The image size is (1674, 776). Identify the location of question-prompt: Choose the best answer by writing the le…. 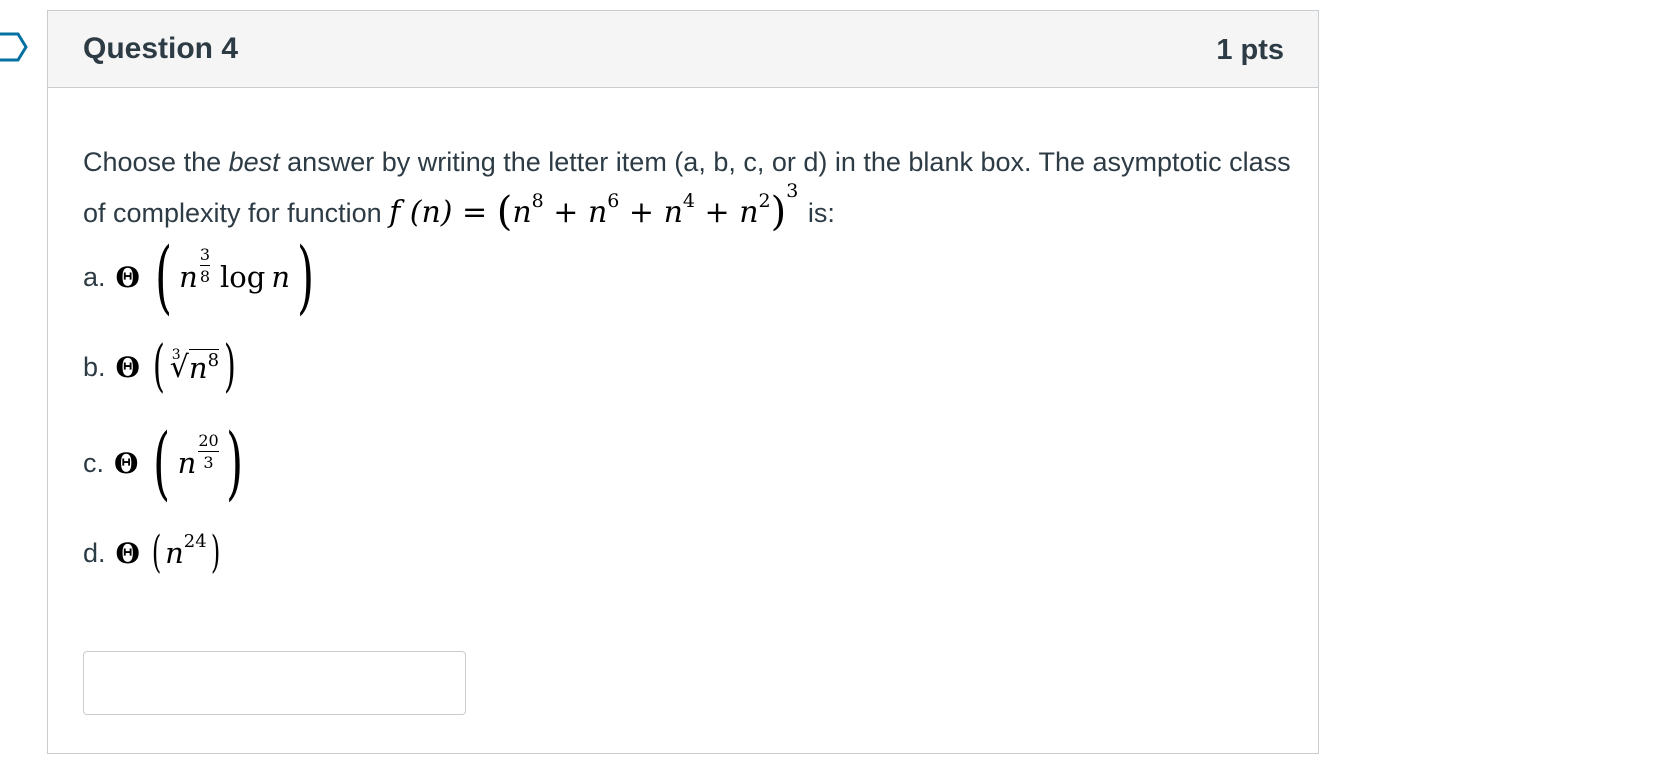
(688, 188).